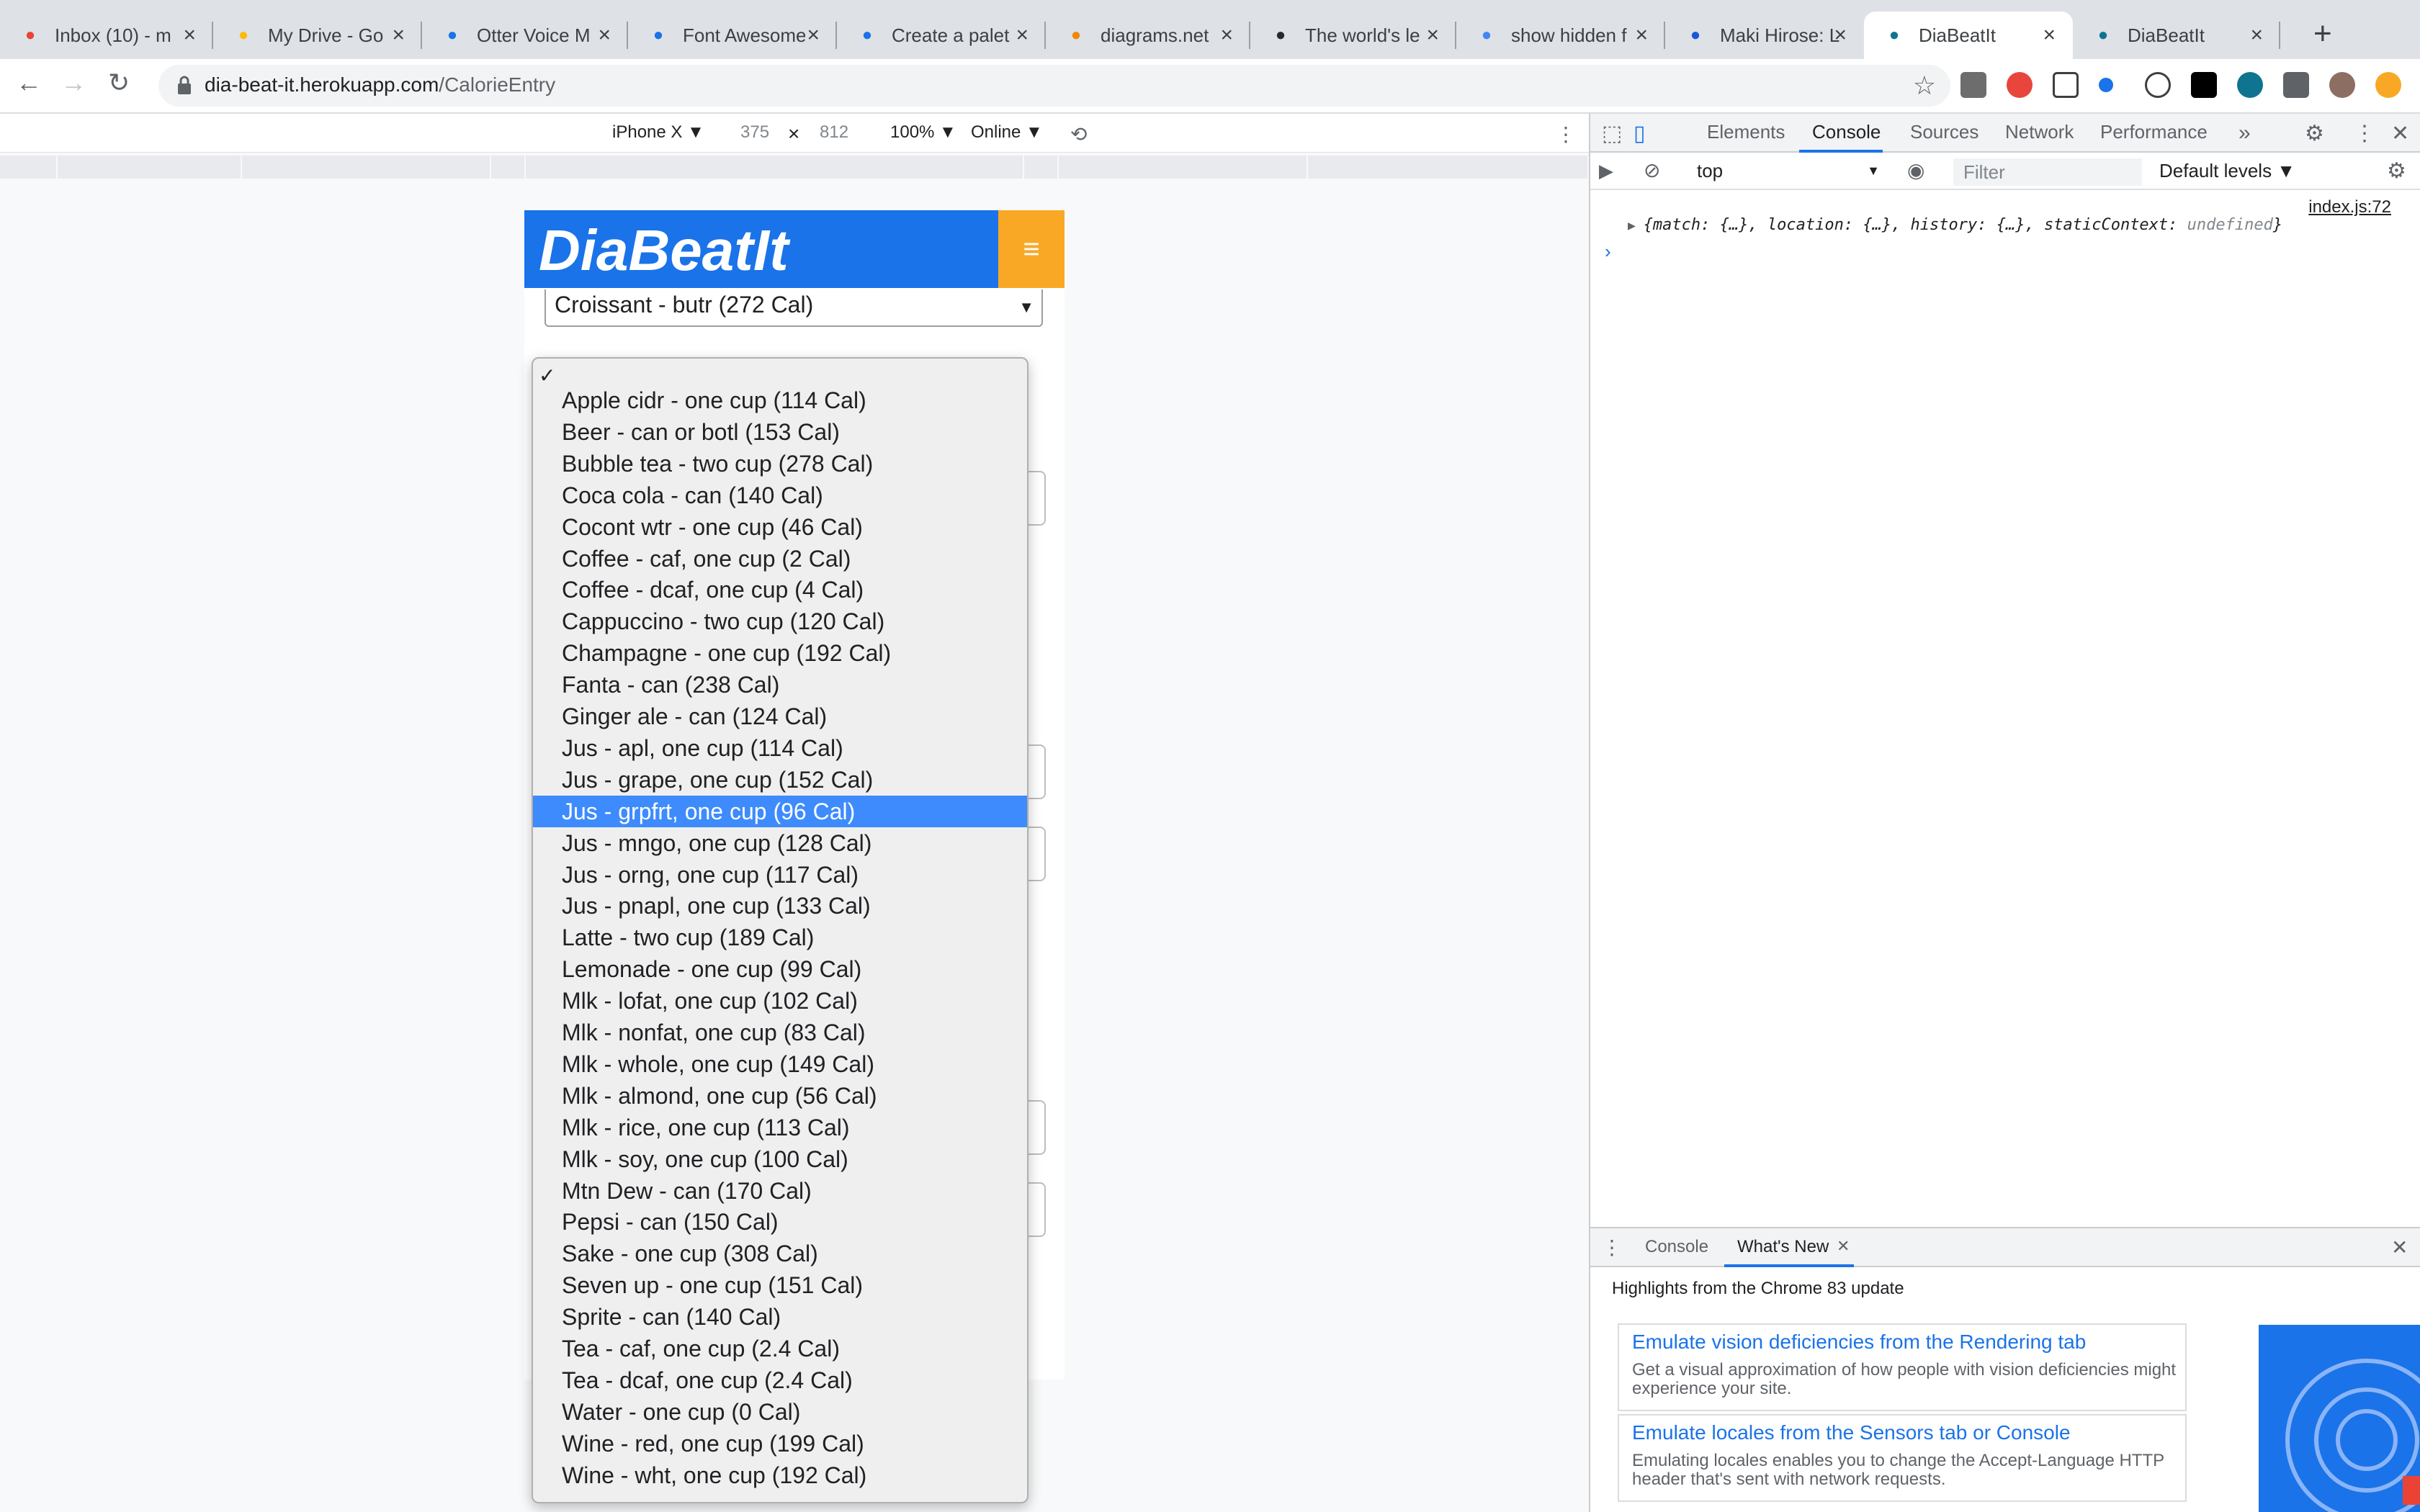 Image resolution: width=2420 pixels, height=1512 pixels. I want to click on avatar, so click(2342, 85).